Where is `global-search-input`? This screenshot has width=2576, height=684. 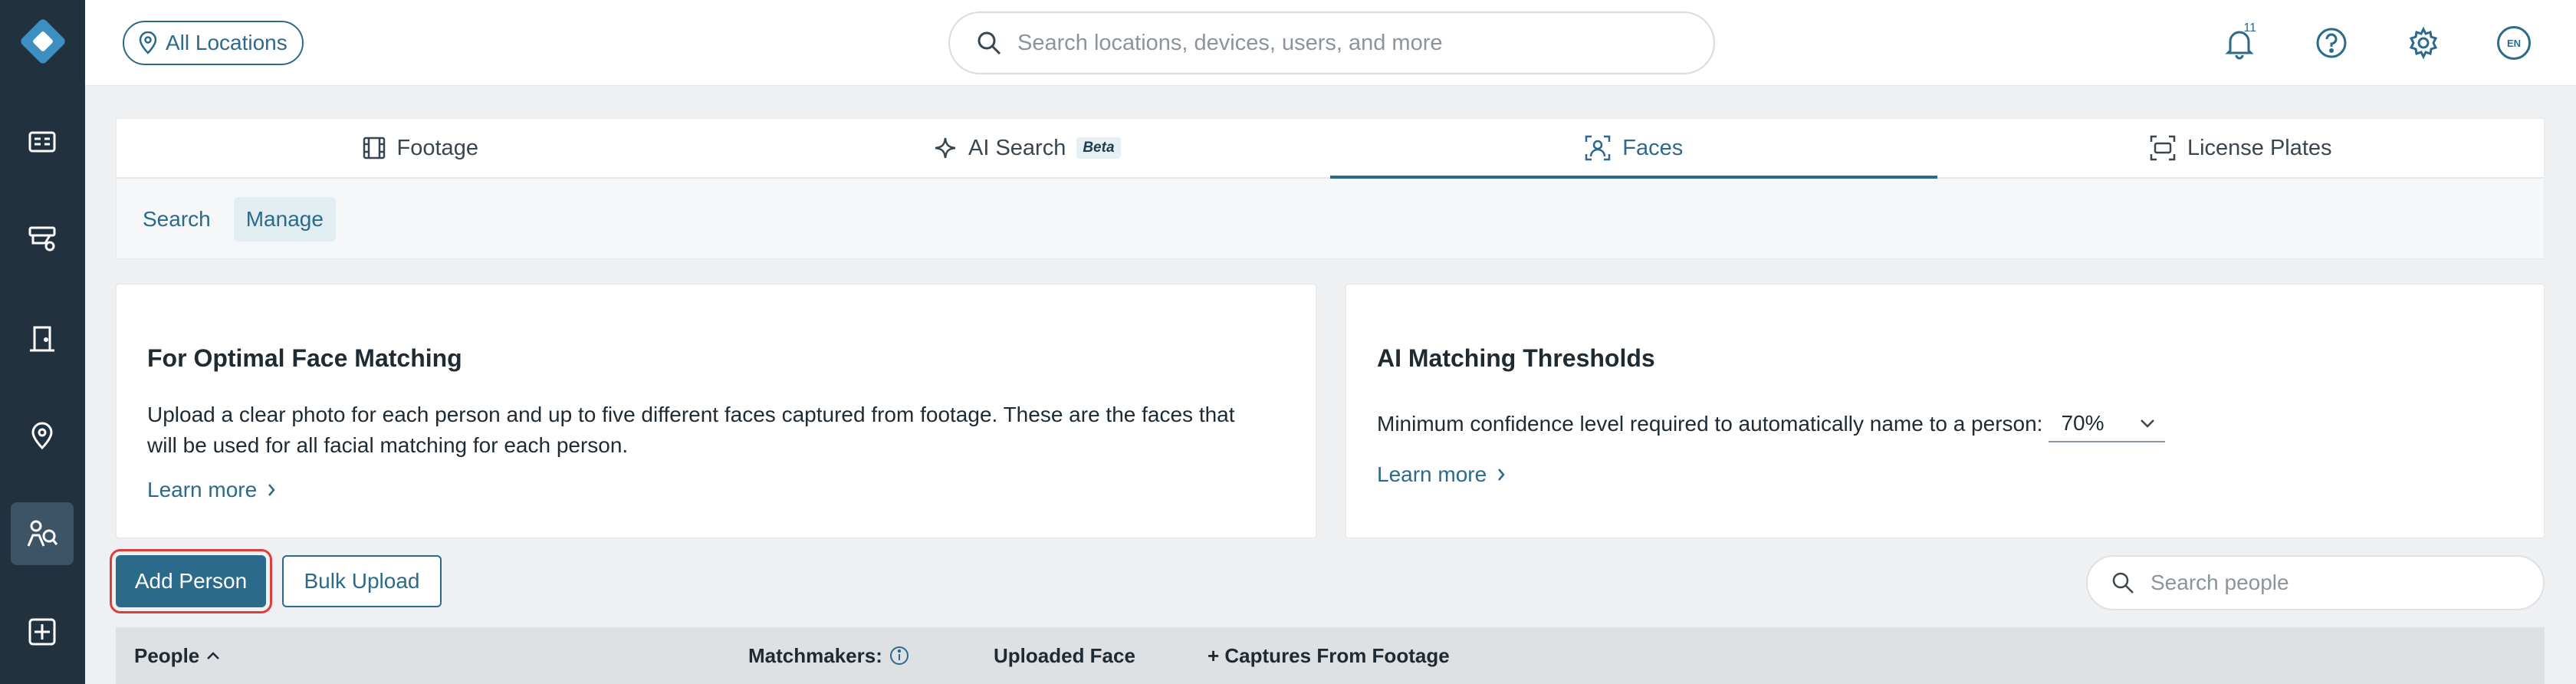
global-search-input is located at coordinates (1355, 43).